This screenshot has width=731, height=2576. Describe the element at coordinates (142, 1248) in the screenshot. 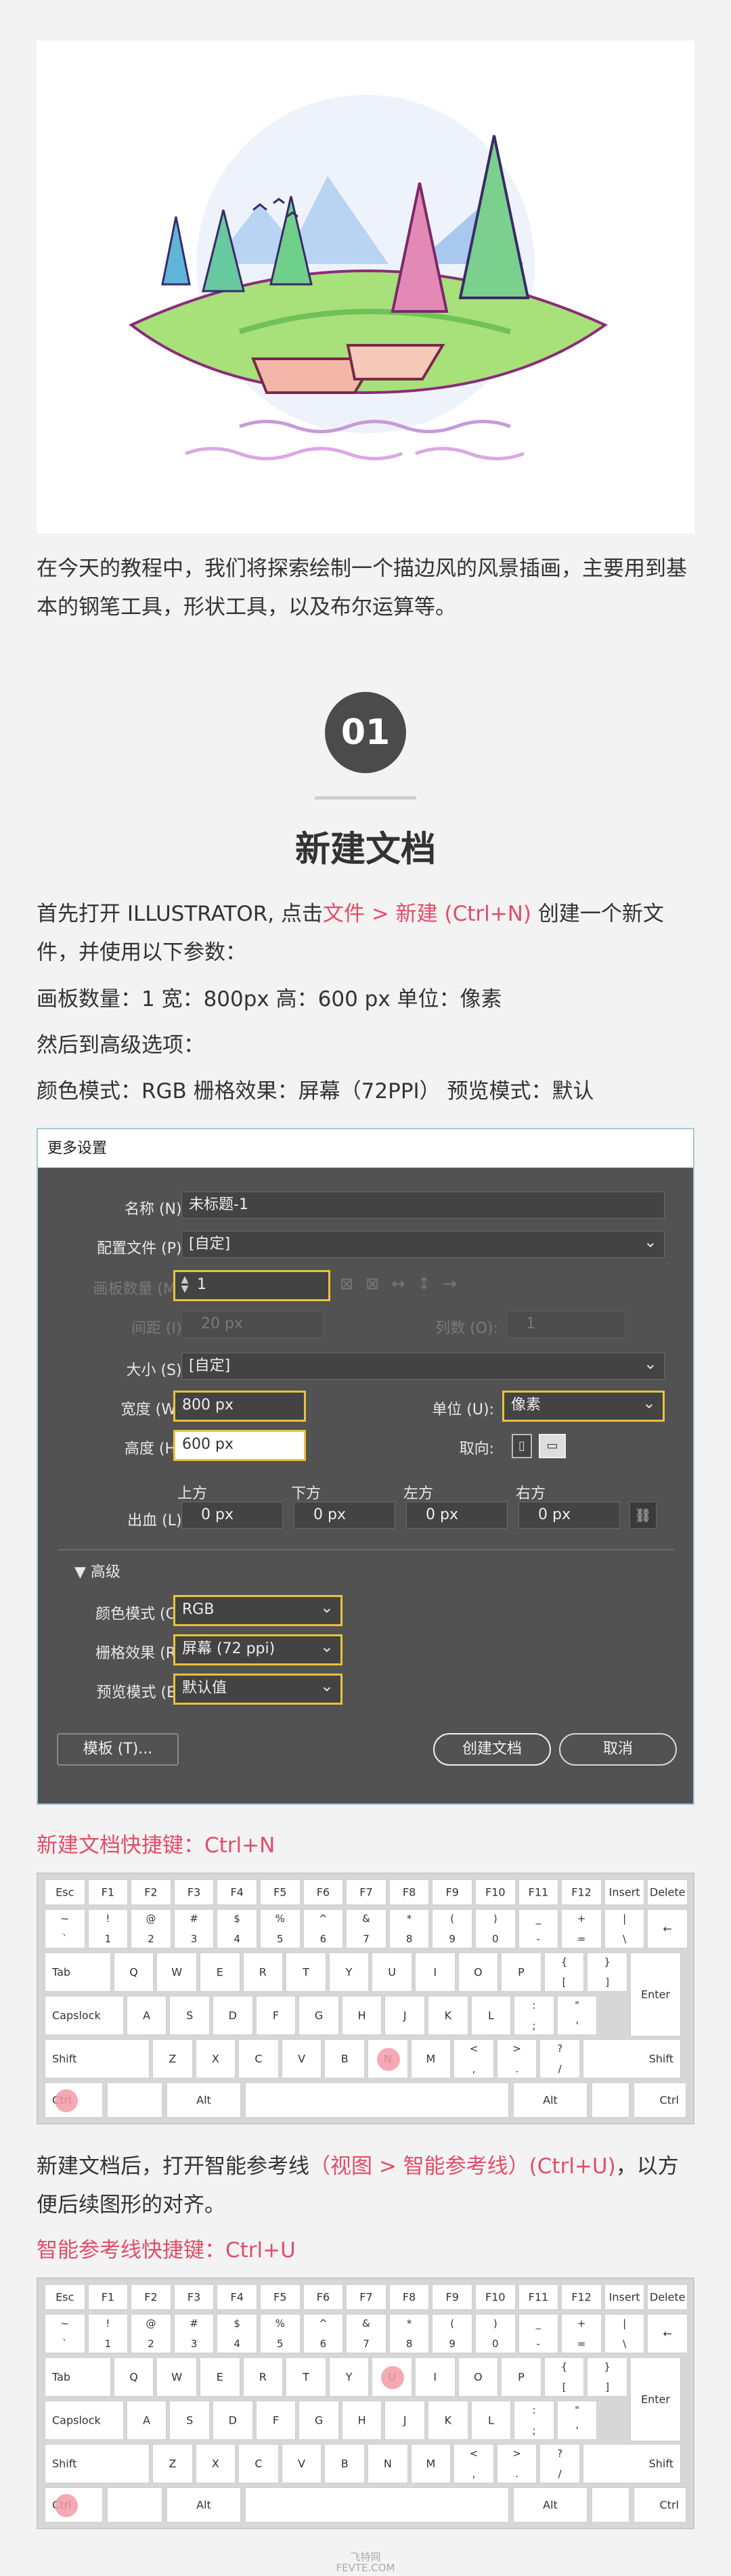

I see `profile-label: 配置文件 (P):` at that location.